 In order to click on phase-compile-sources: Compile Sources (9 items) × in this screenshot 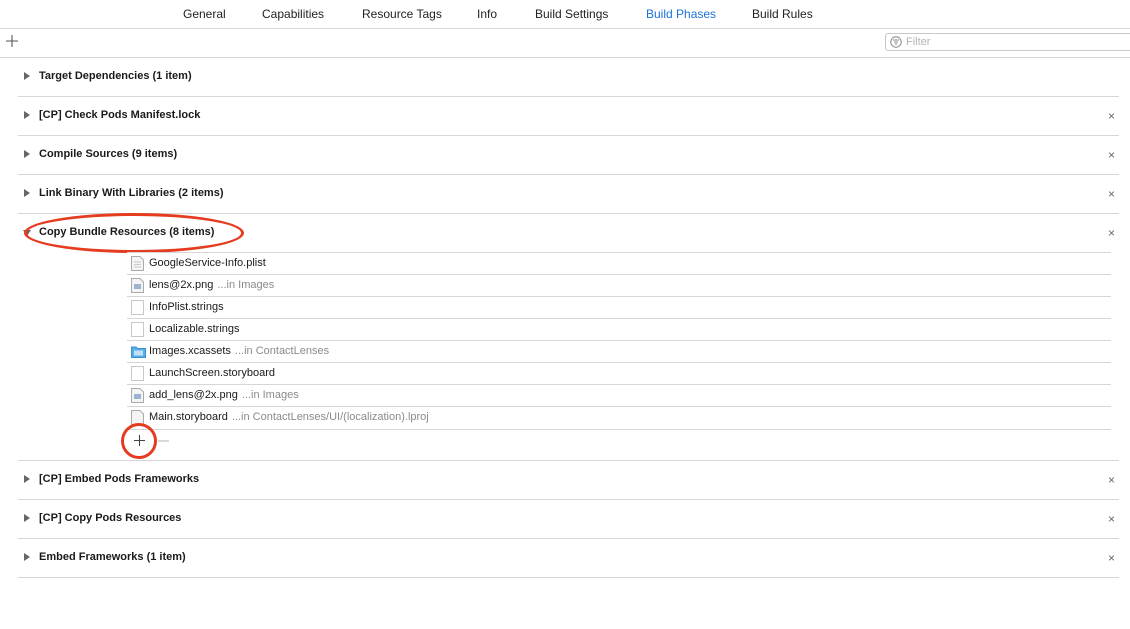, I will do `click(568, 155)`.